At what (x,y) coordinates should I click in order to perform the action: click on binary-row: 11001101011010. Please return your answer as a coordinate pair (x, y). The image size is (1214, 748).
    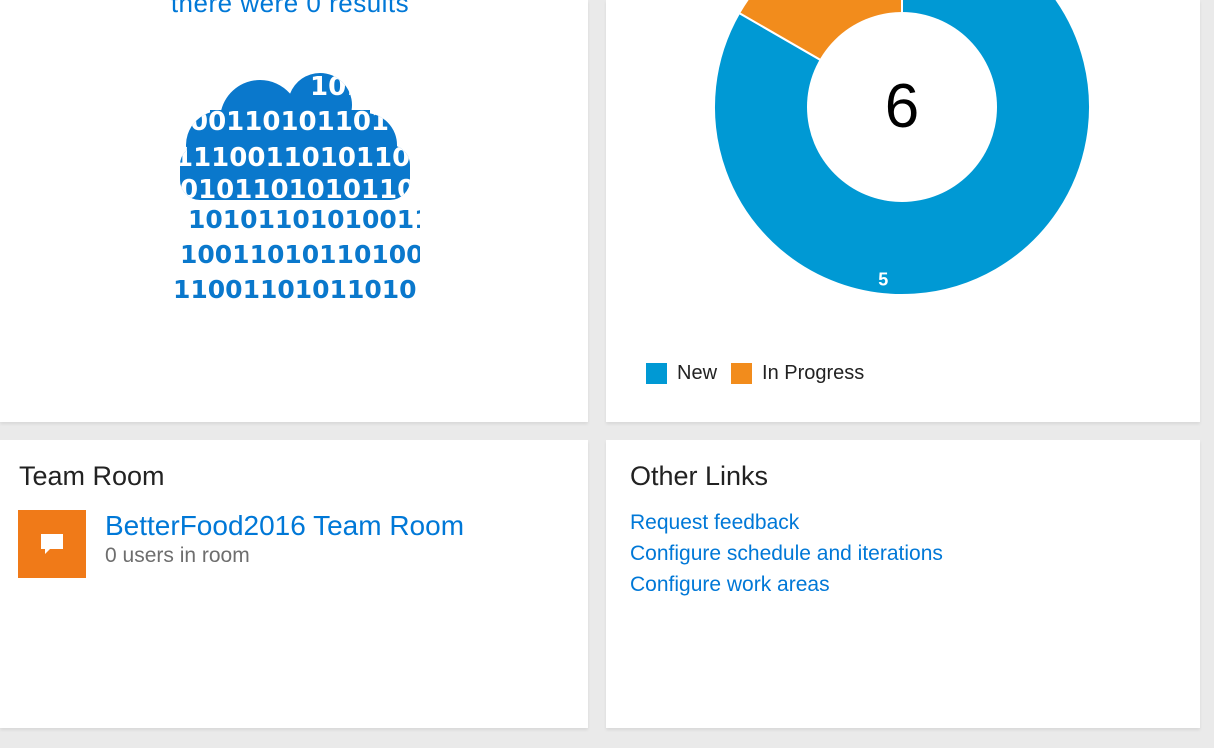
    Looking at the image, I should click on (295, 289).